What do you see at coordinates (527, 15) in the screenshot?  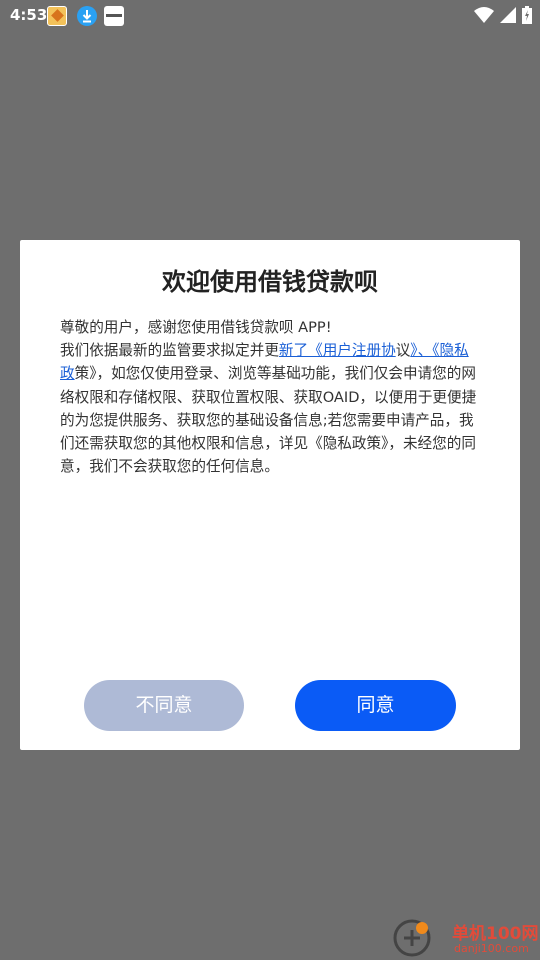 I see `battery-icon` at bounding box center [527, 15].